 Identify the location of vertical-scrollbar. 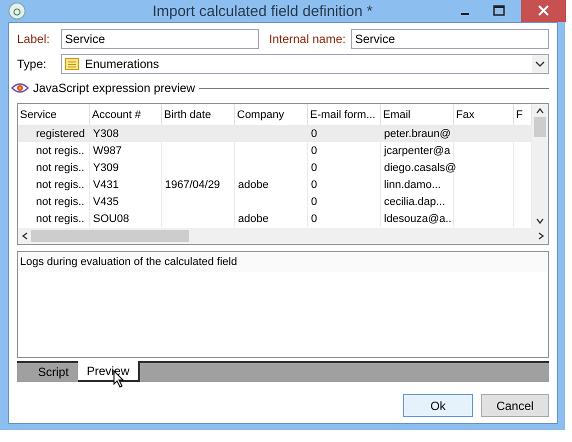
(540, 166).